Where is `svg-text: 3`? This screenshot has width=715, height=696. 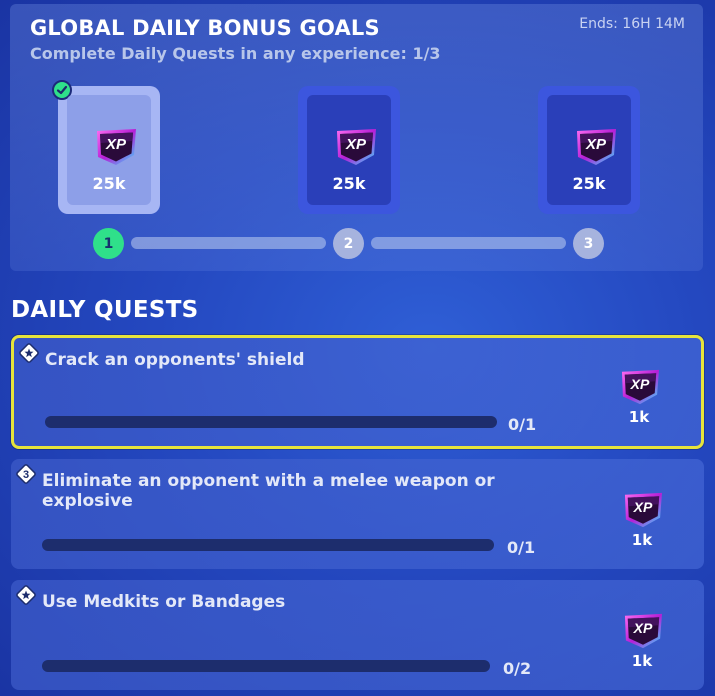 svg-text: 3 is located at coordinates (26, 475).